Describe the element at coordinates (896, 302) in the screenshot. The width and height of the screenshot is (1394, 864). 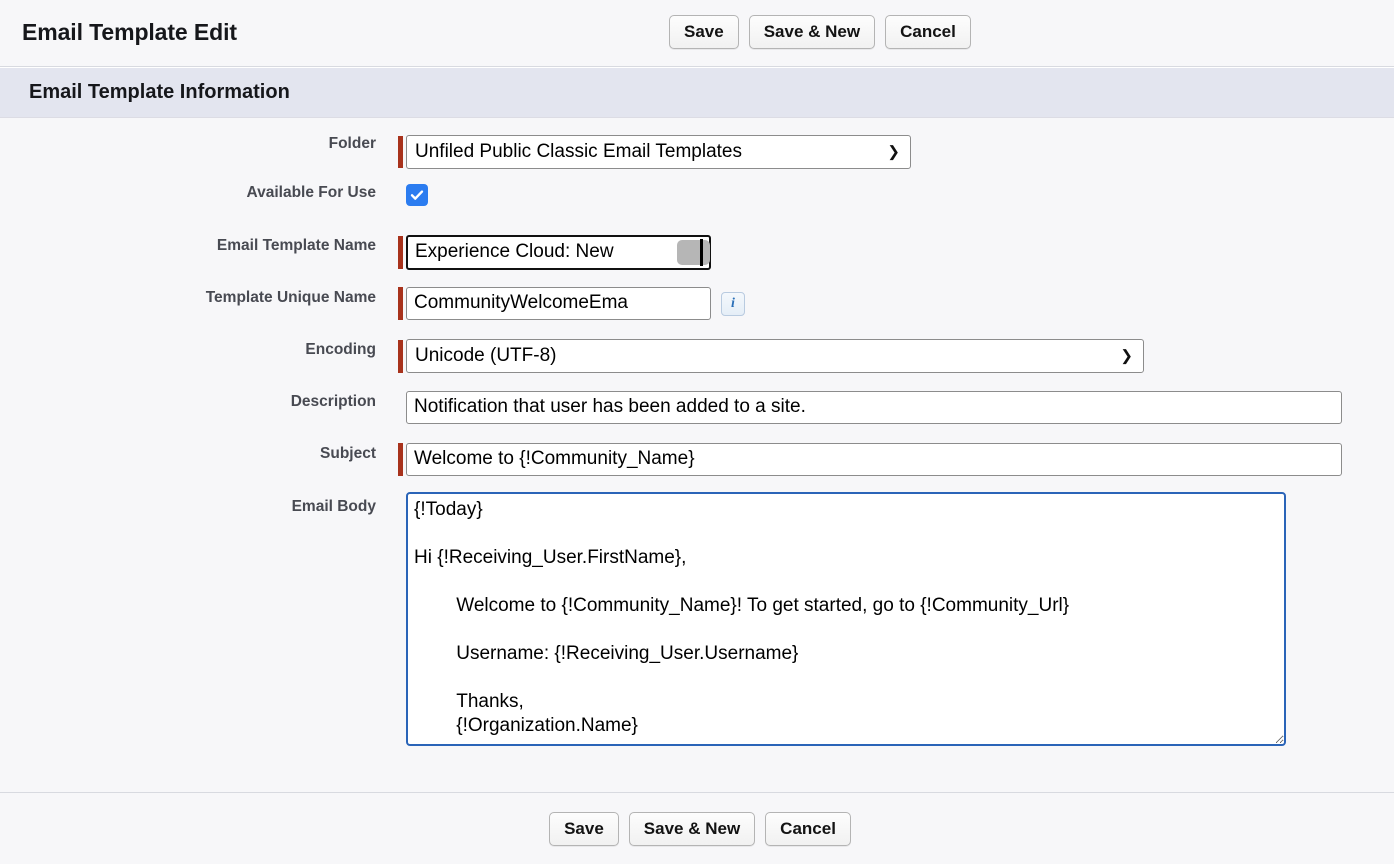
I see `field-template-unique-name: i` at that location.